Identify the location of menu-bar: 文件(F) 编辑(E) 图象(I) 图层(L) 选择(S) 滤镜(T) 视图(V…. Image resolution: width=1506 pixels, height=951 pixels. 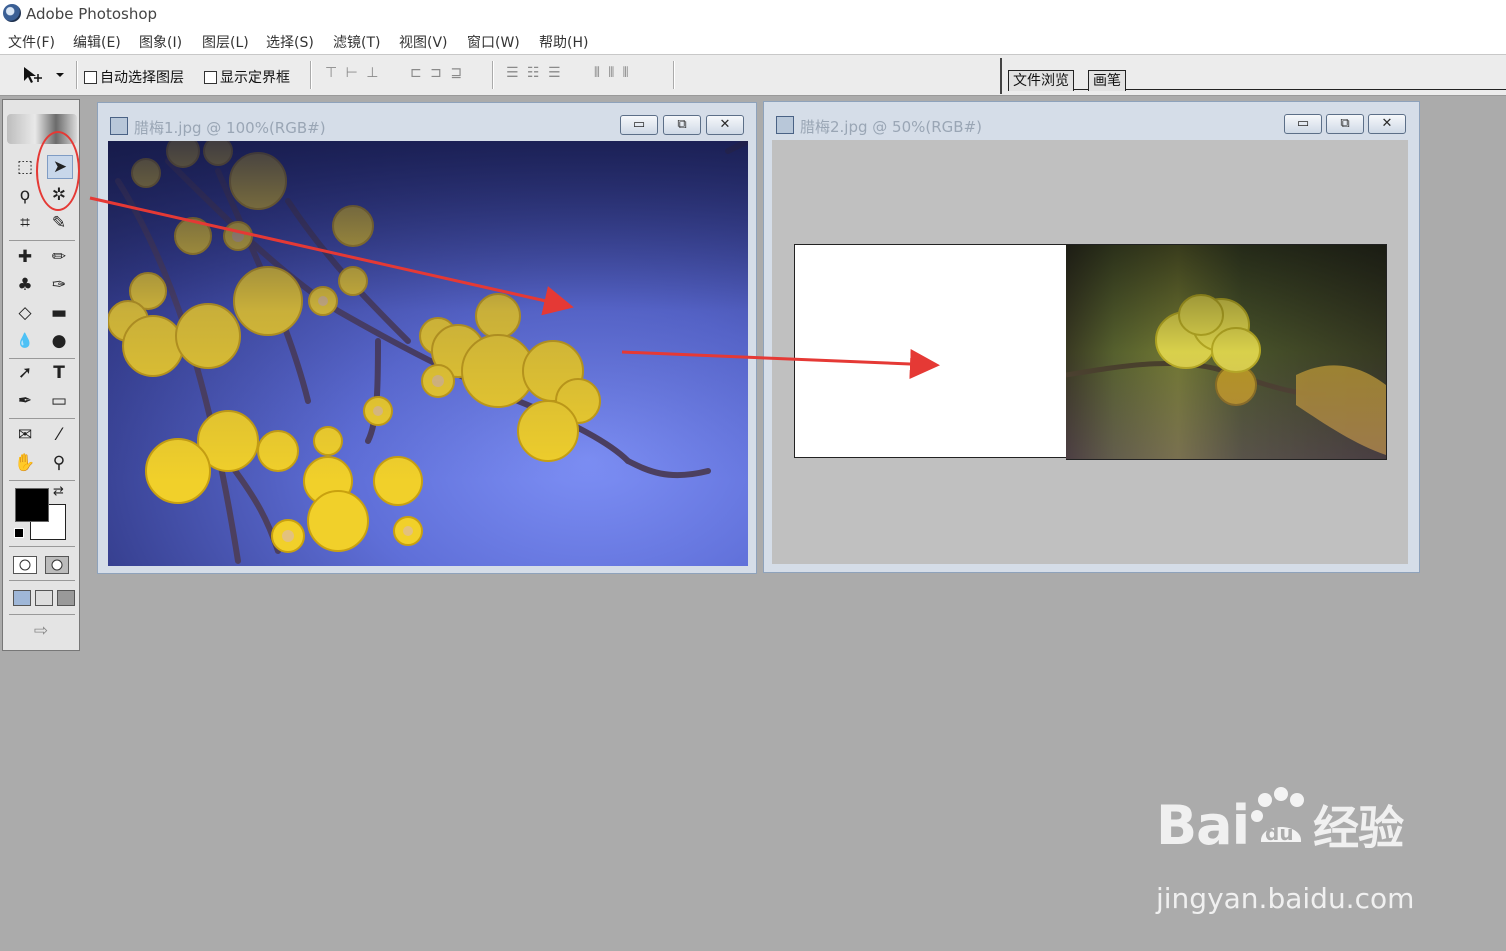
(753, 41).